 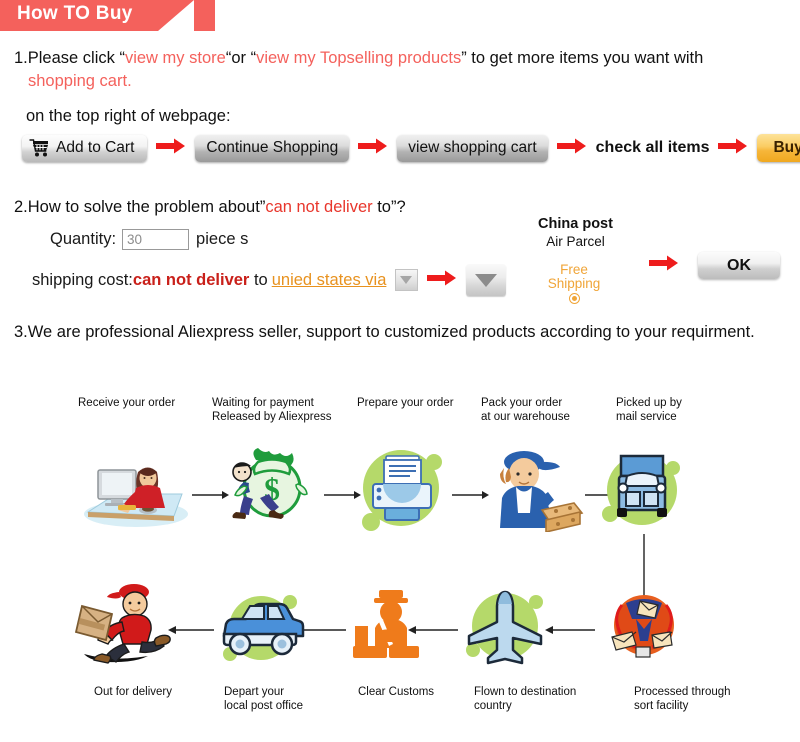 I want to click on section-1-line-2: shopping cart., so click(x=80, y=81).